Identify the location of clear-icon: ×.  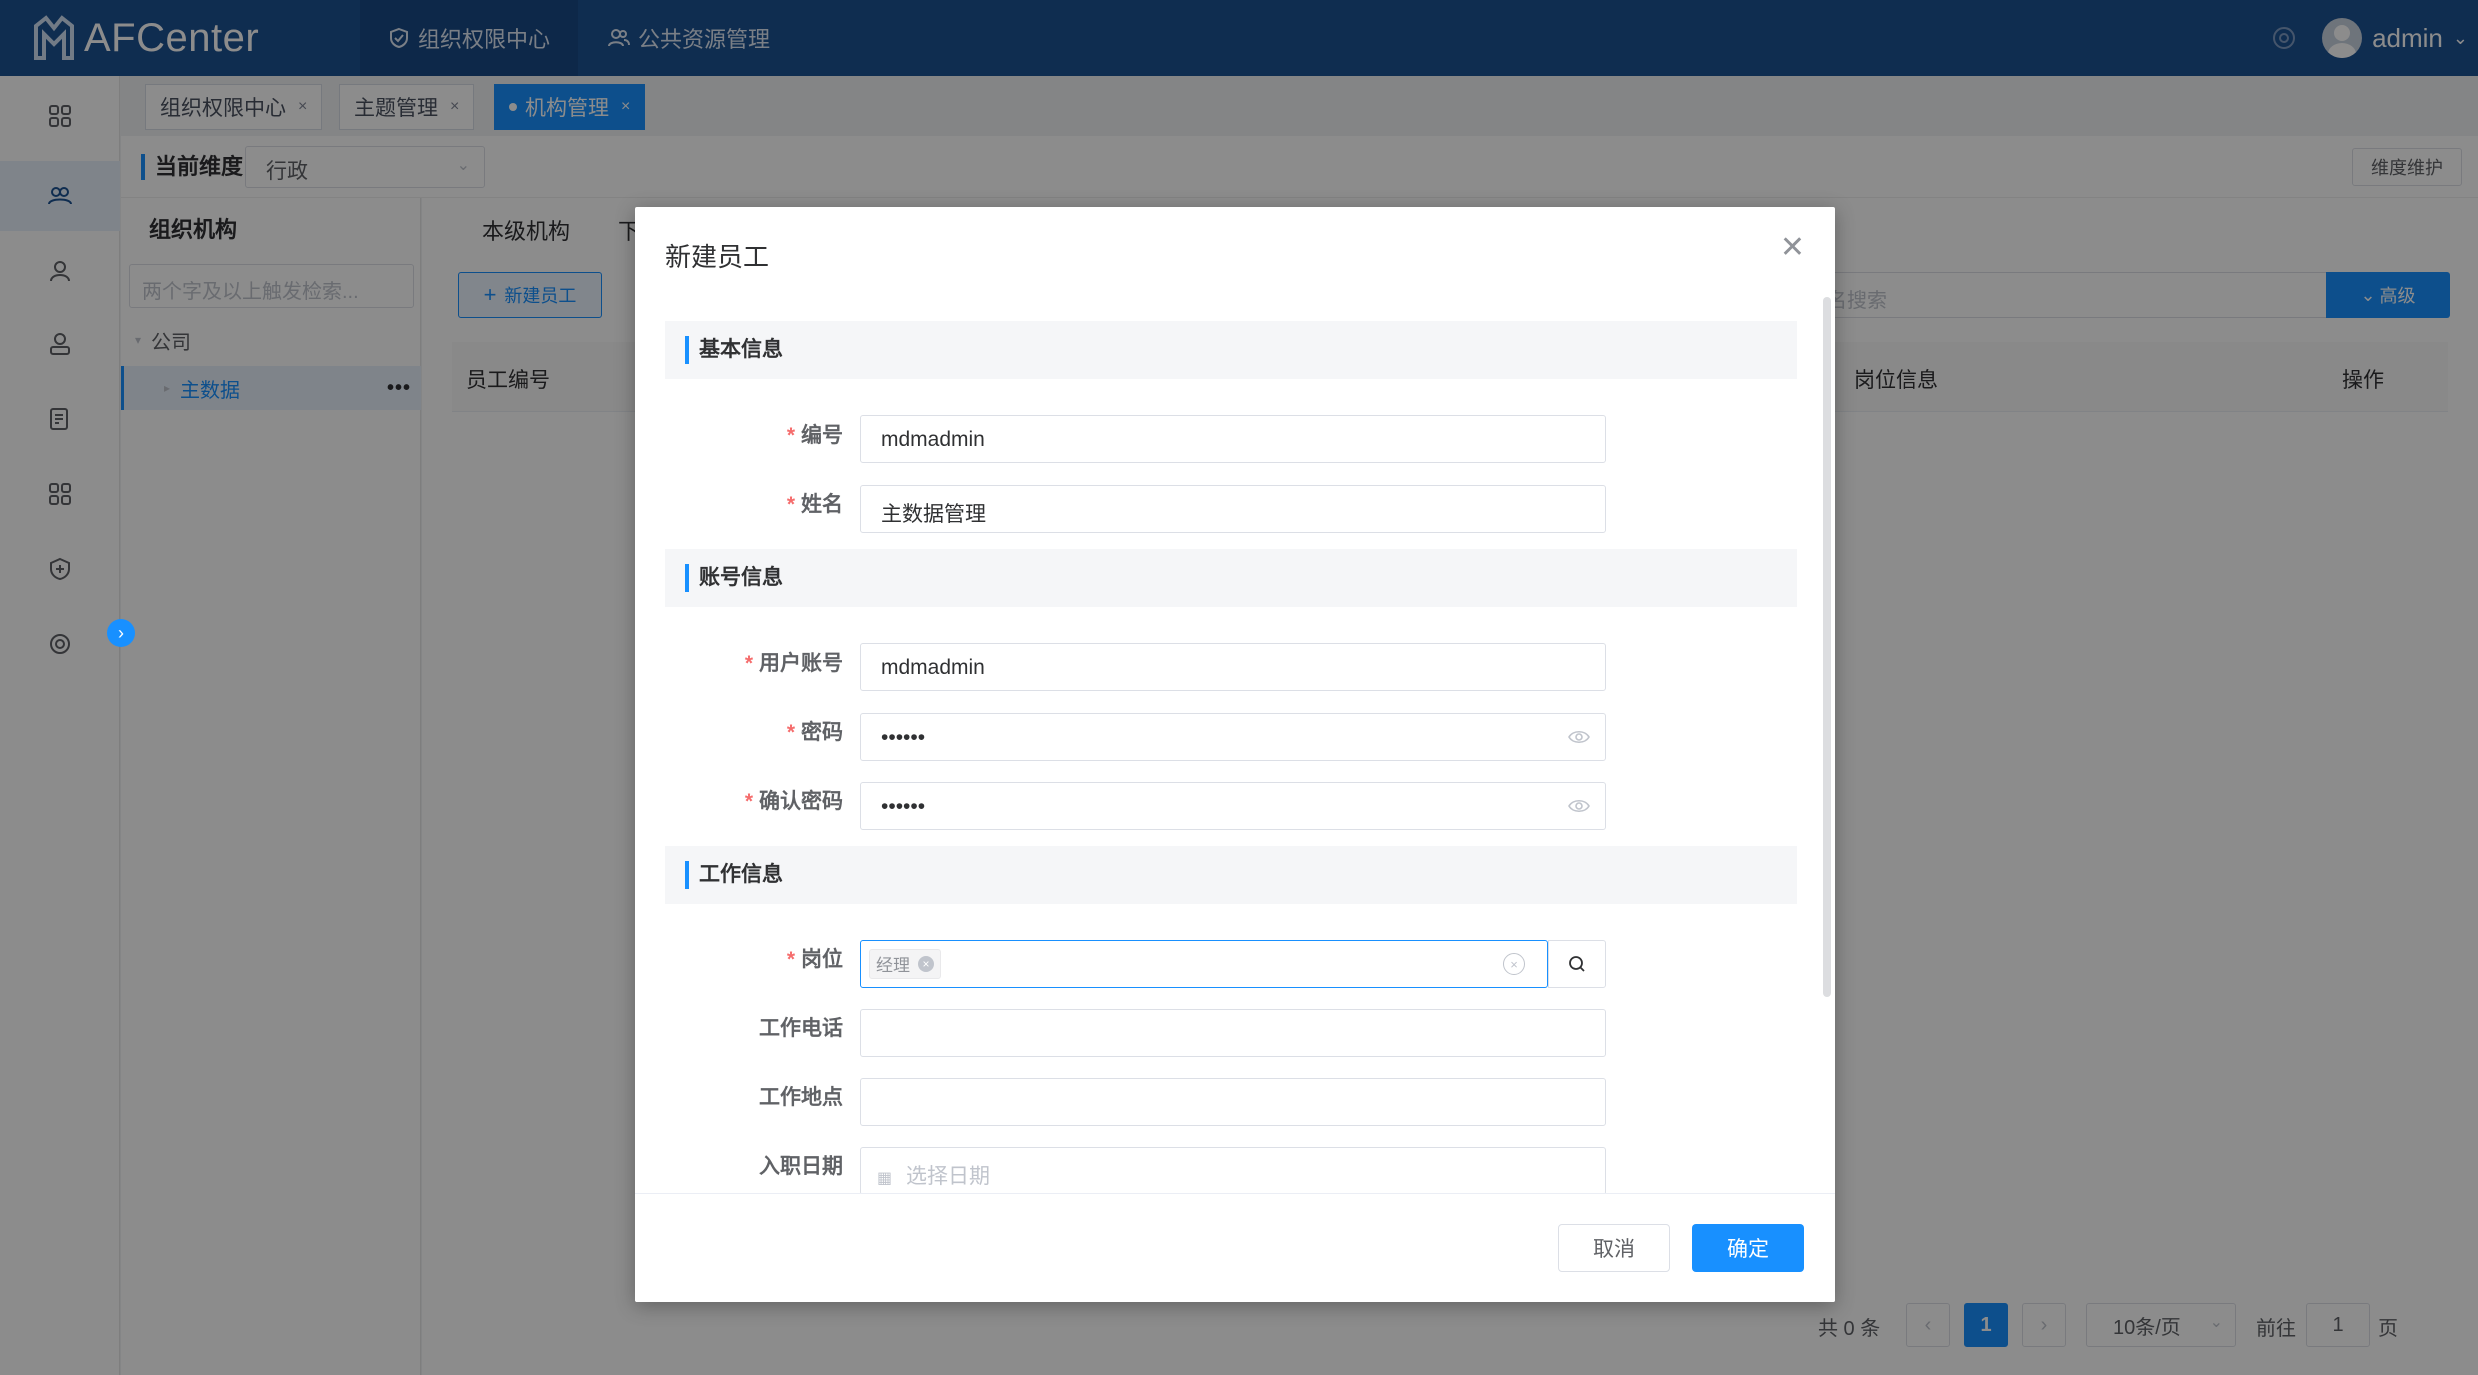
(1514, 964).